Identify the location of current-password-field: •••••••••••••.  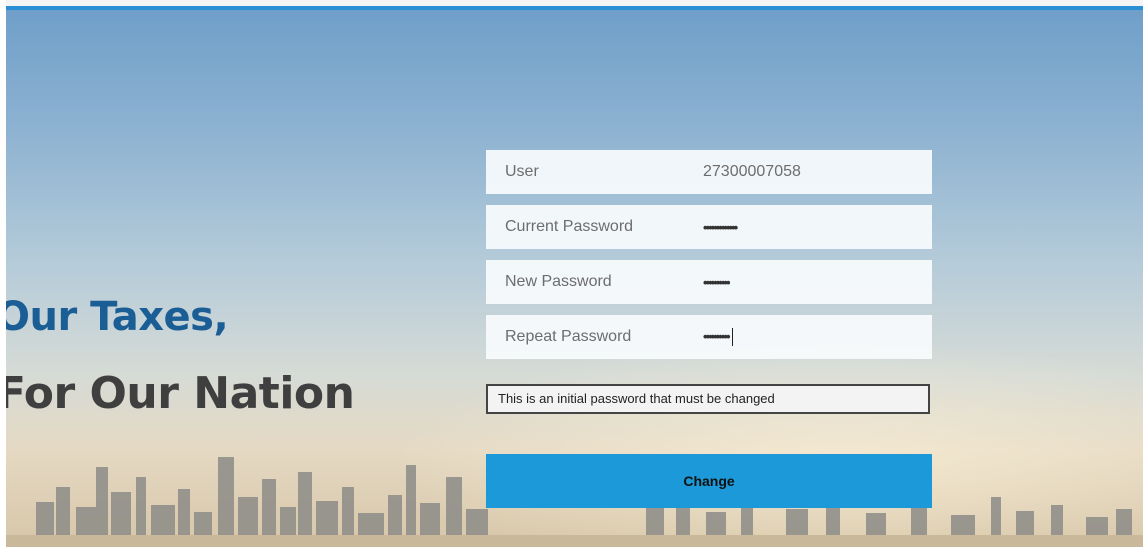
(720, 227).